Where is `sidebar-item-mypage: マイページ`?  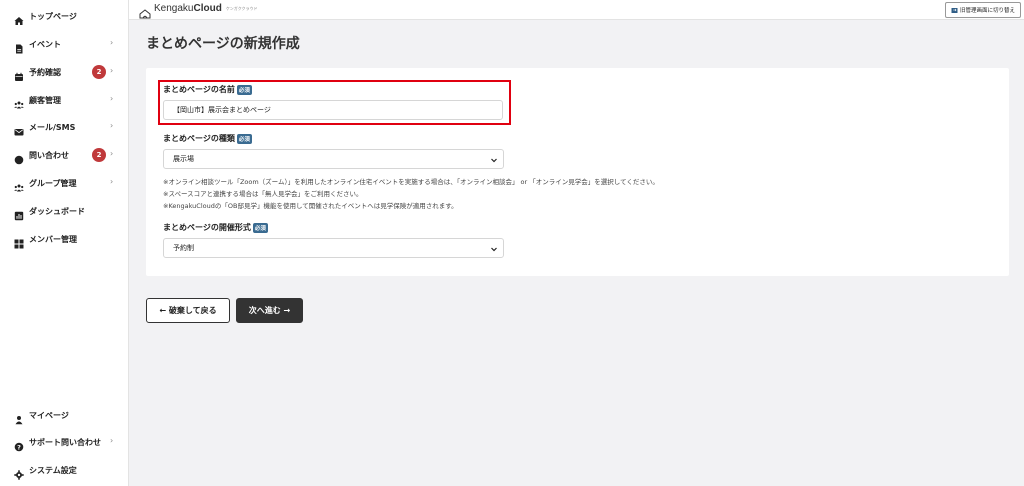
sidebar-item-mypage: マイページ is located at coordinates (64, 415).